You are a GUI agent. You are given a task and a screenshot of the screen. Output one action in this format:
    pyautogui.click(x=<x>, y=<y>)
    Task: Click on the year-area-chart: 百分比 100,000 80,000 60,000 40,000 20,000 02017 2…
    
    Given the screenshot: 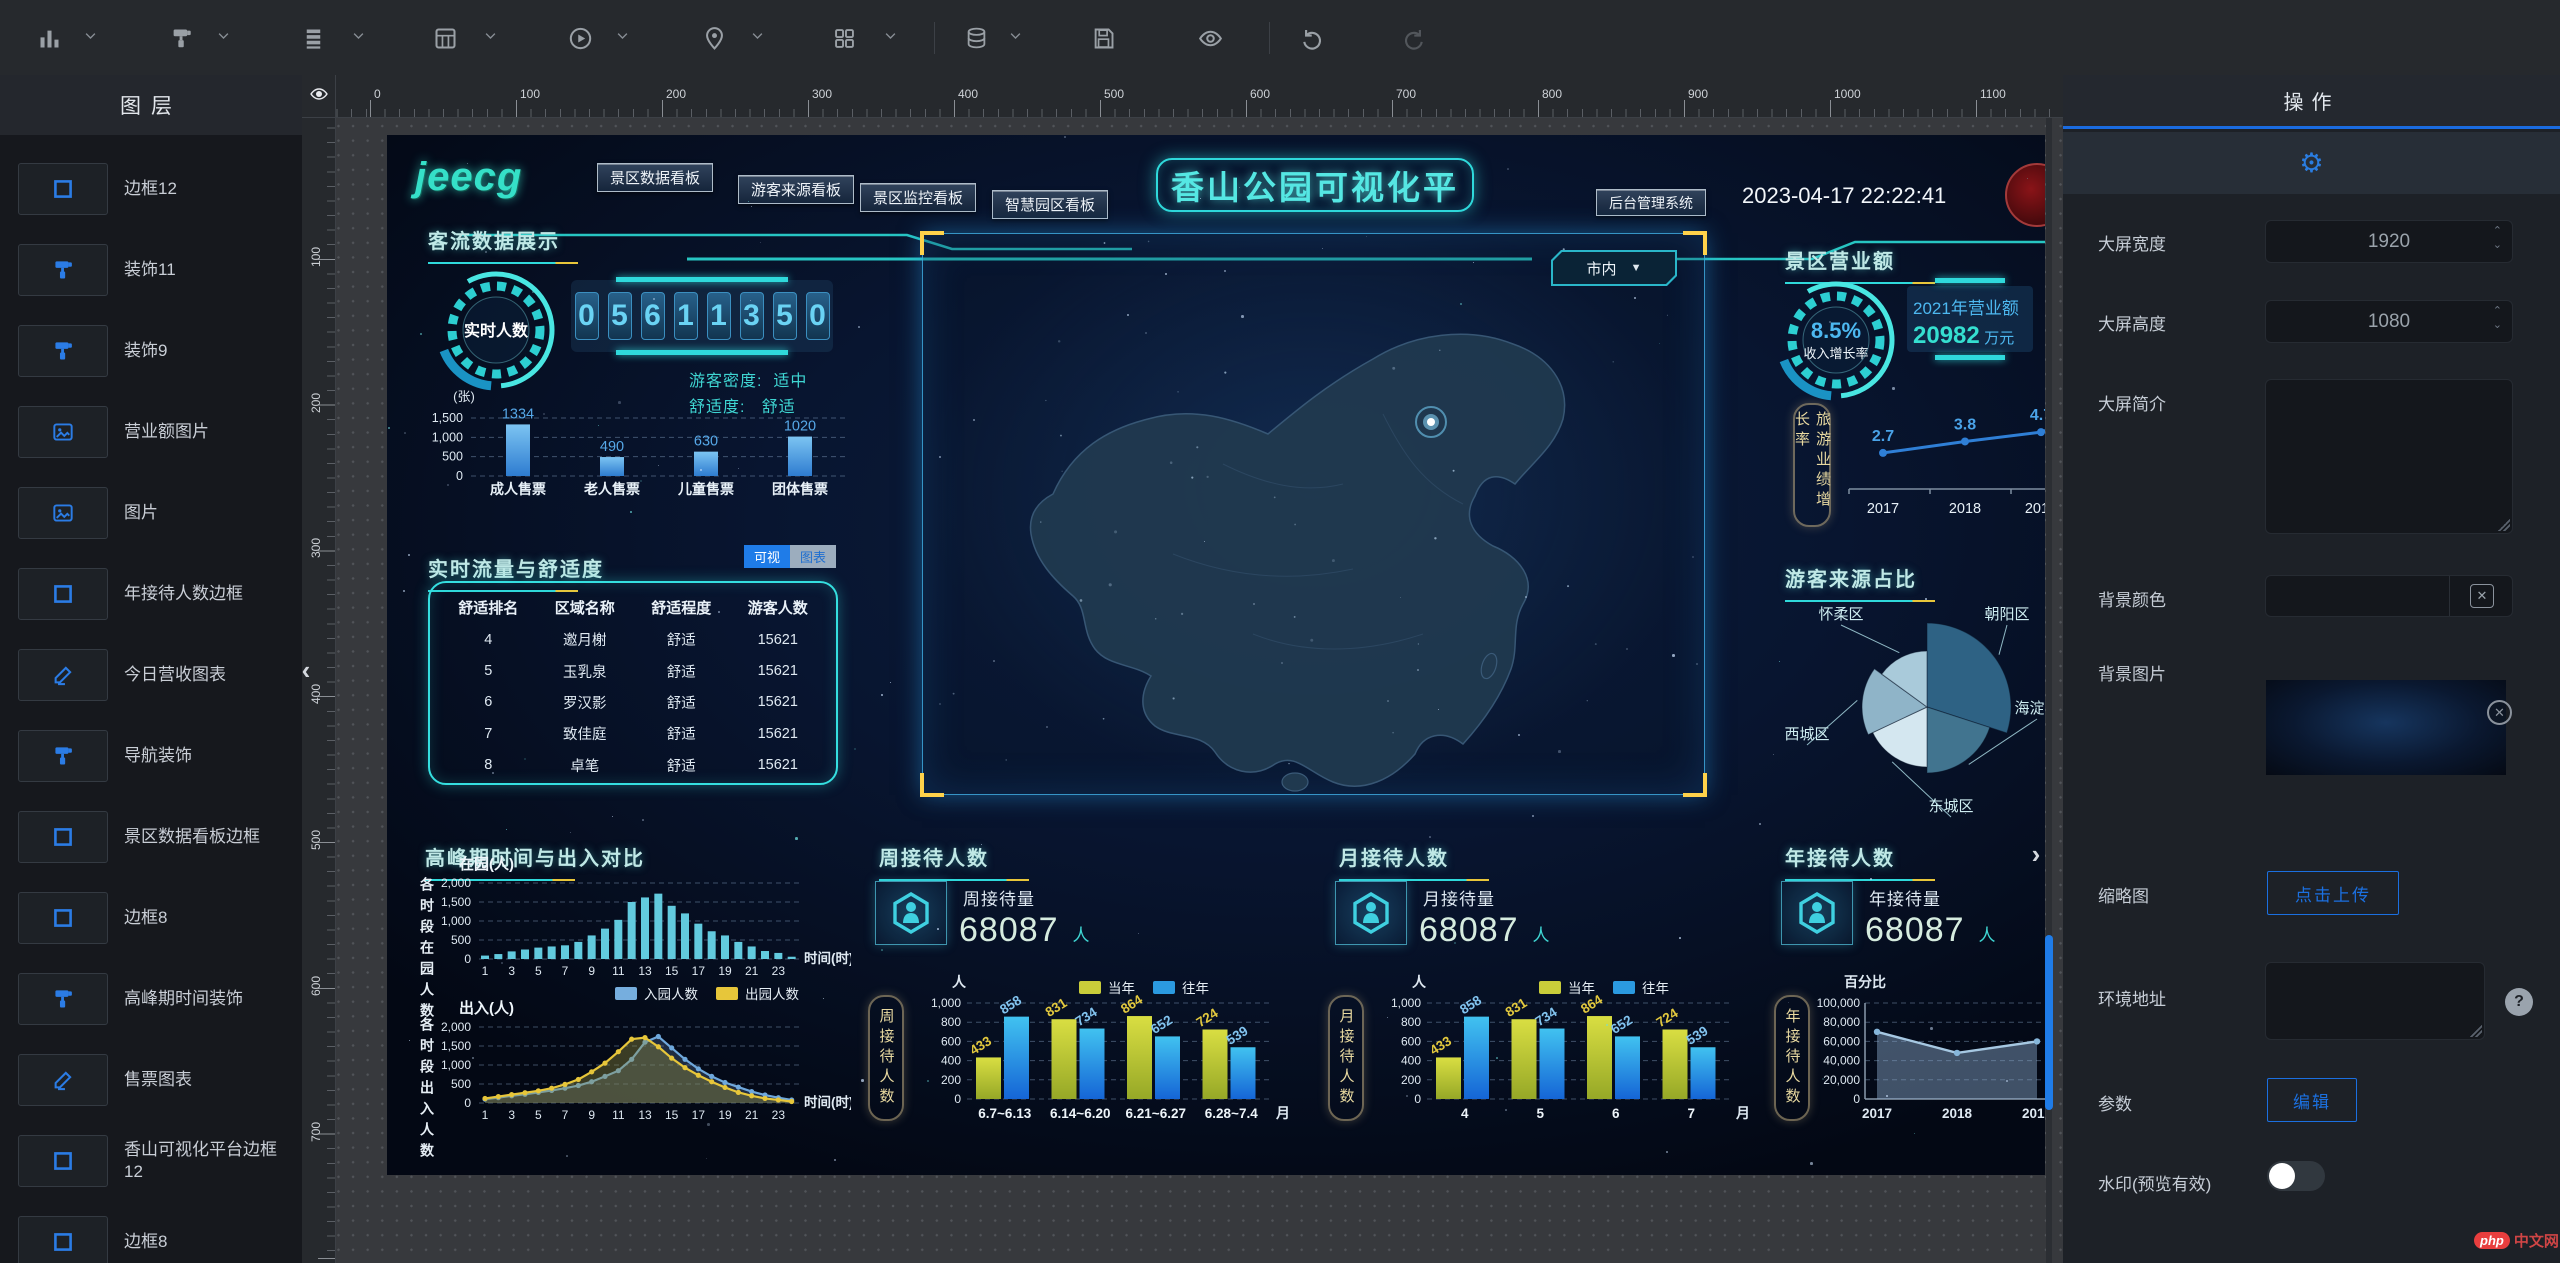 What is the action you would take?
    pyautogui.click(x=1926, y=1057)
    